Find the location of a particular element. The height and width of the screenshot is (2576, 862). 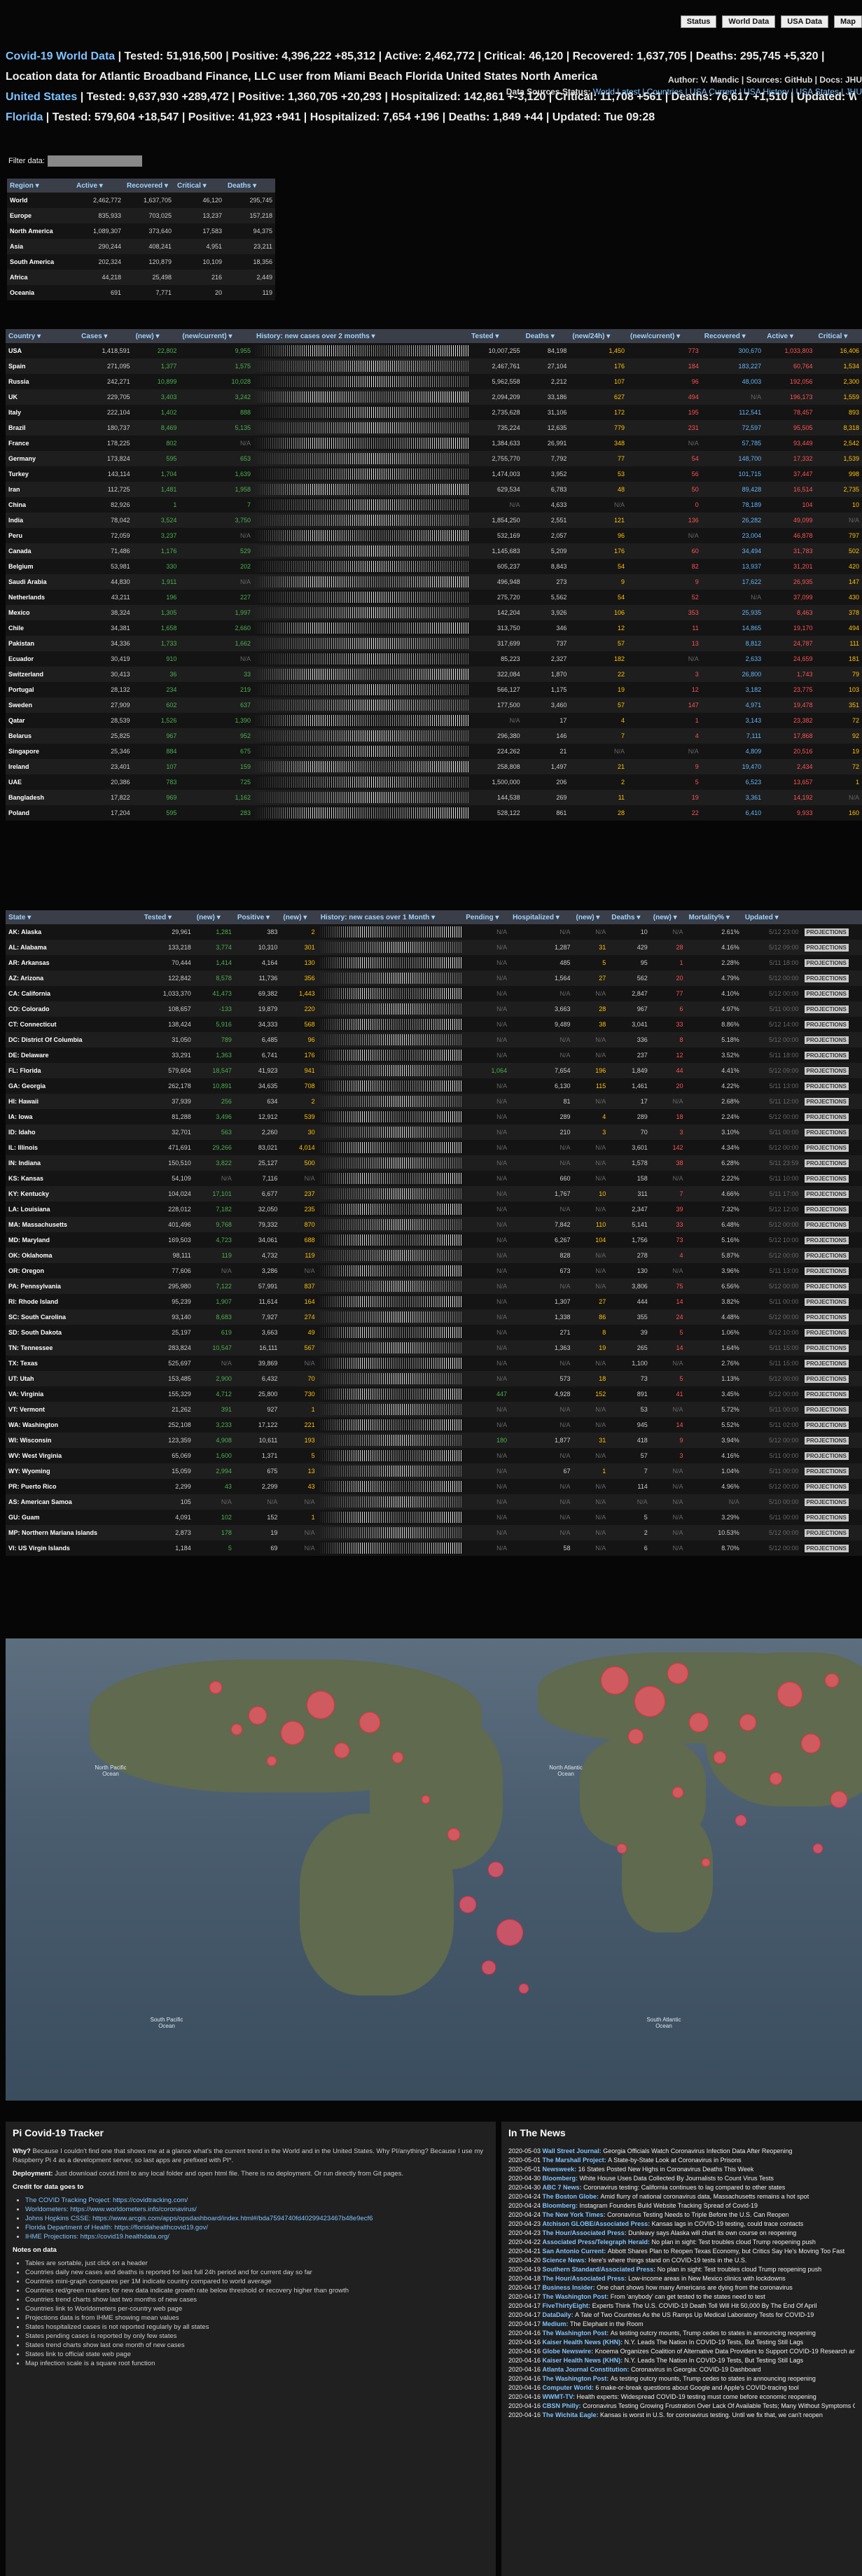

news-source: ABC 7 News: is located at coordinates (563, 2187).